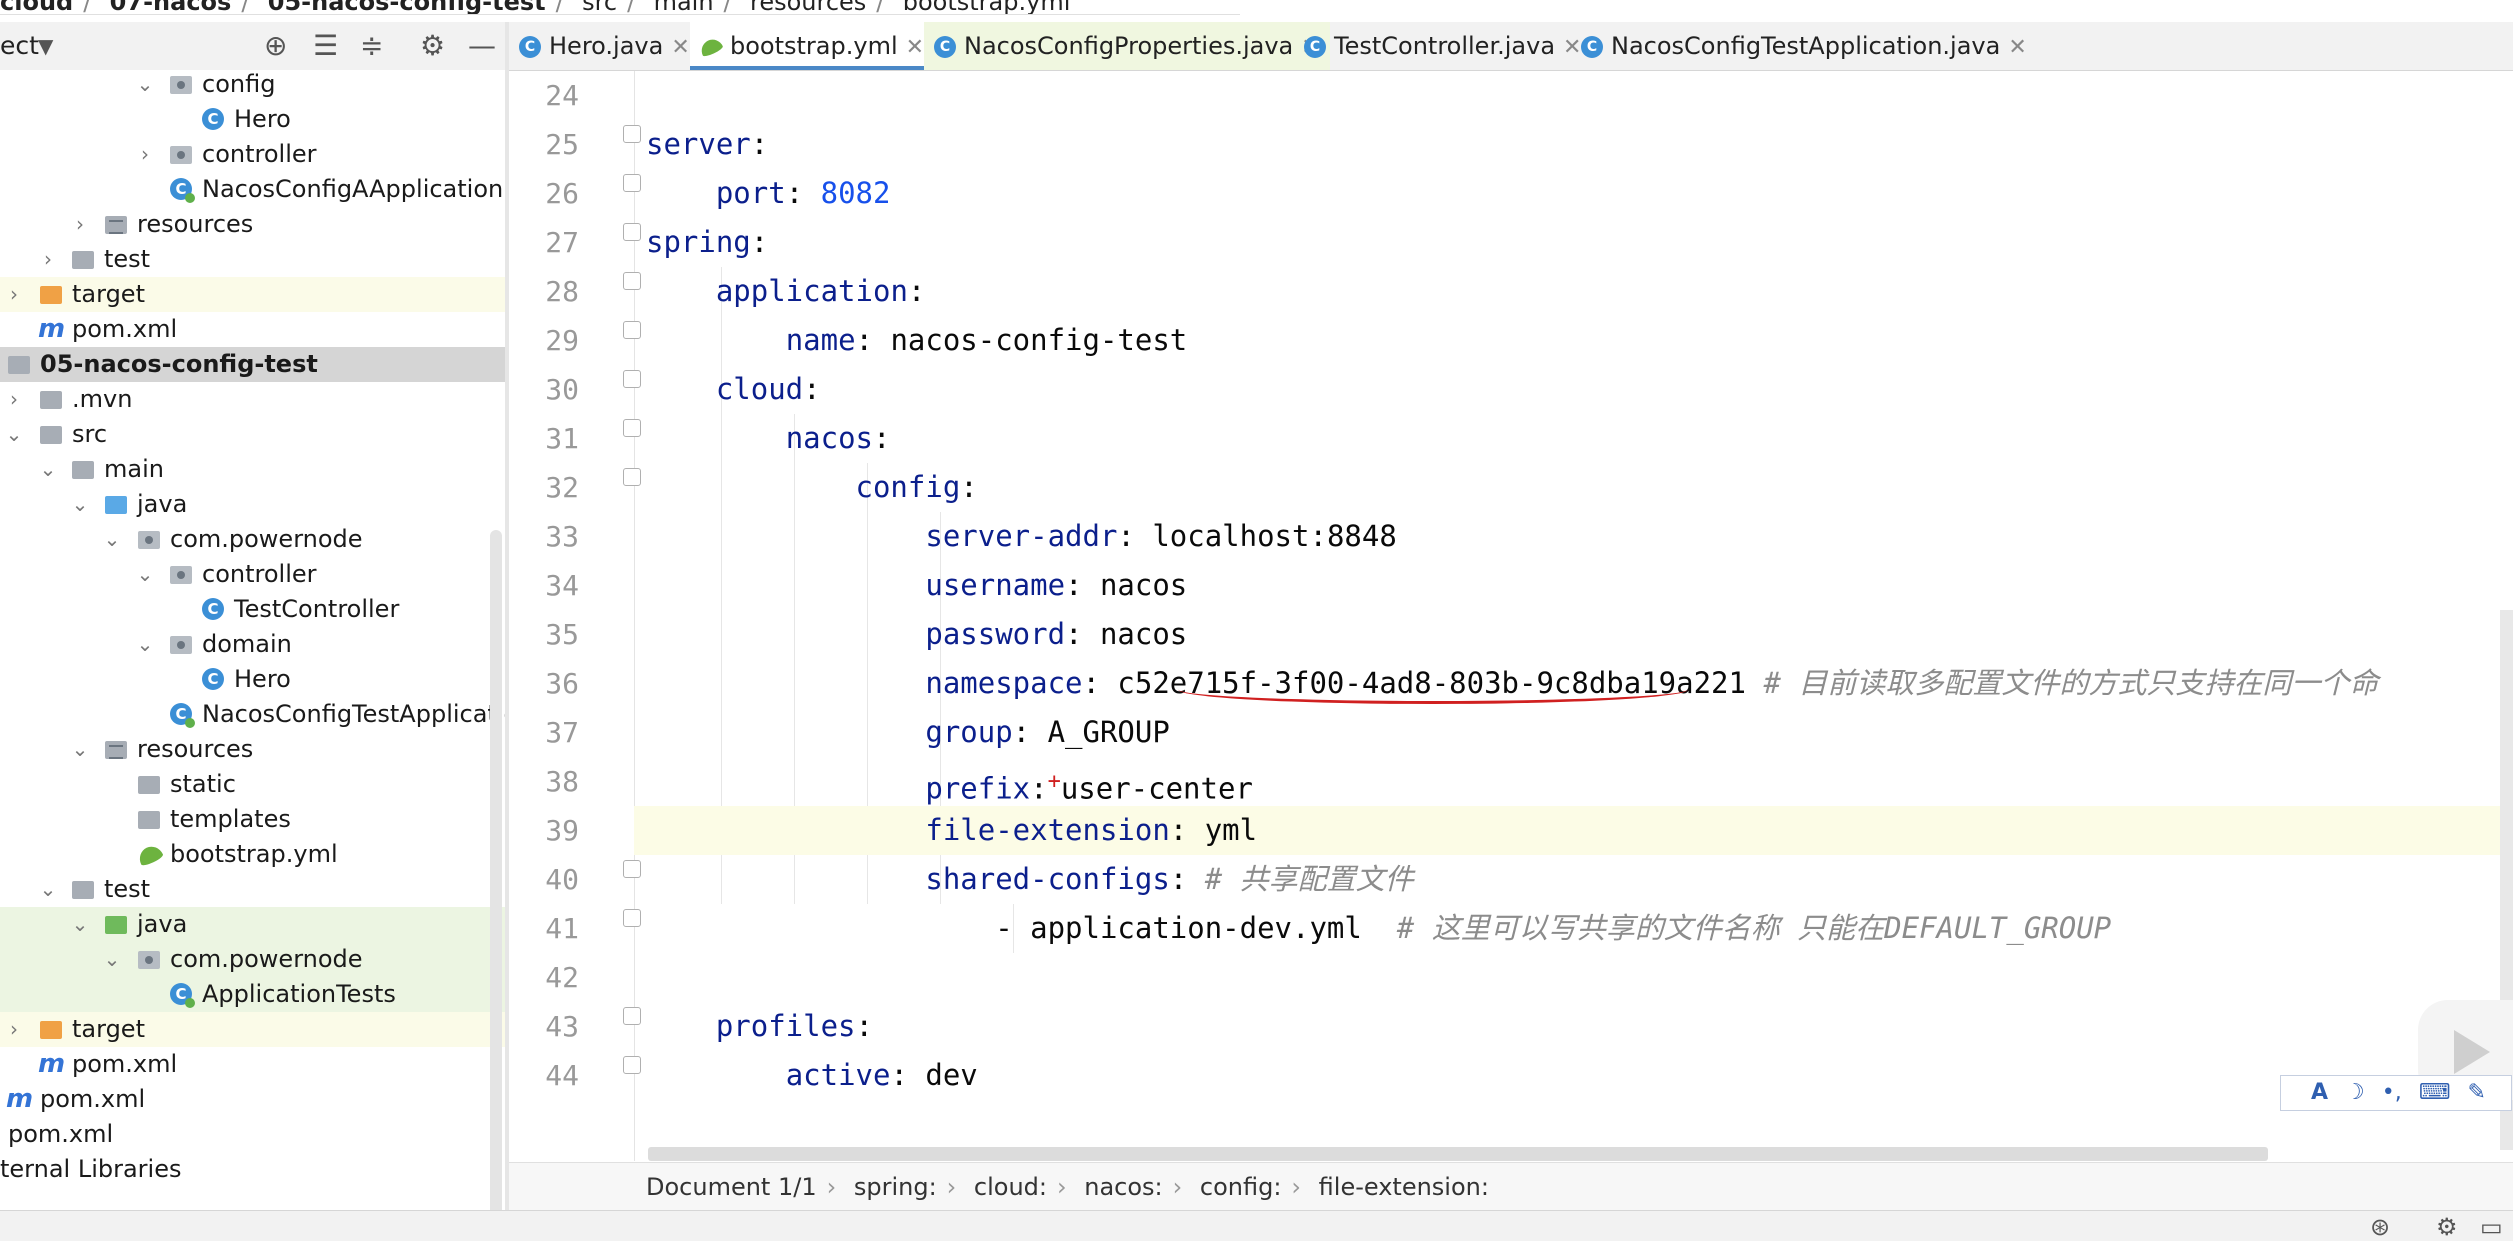 The image size is (2513, 1241). What do you see at coordinates (2392, 1092) in the screenshot?
I see `punctuation-icon: •,` at bounding box center [2392, 1092].